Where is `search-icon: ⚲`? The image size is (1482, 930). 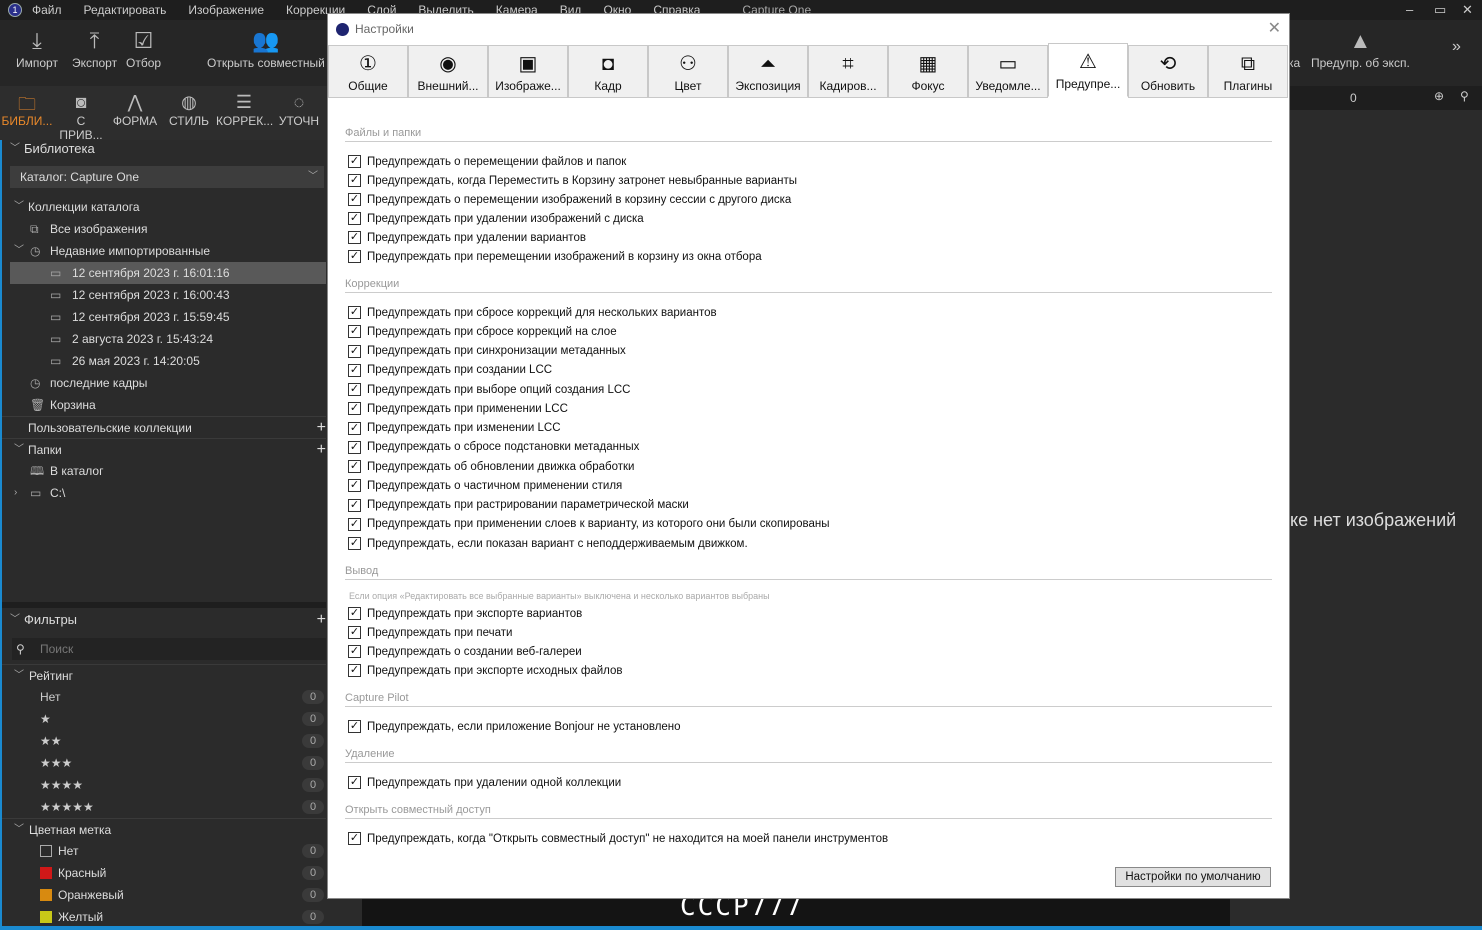
search-icon: ⚲ is located at coordinates (1464, 96).